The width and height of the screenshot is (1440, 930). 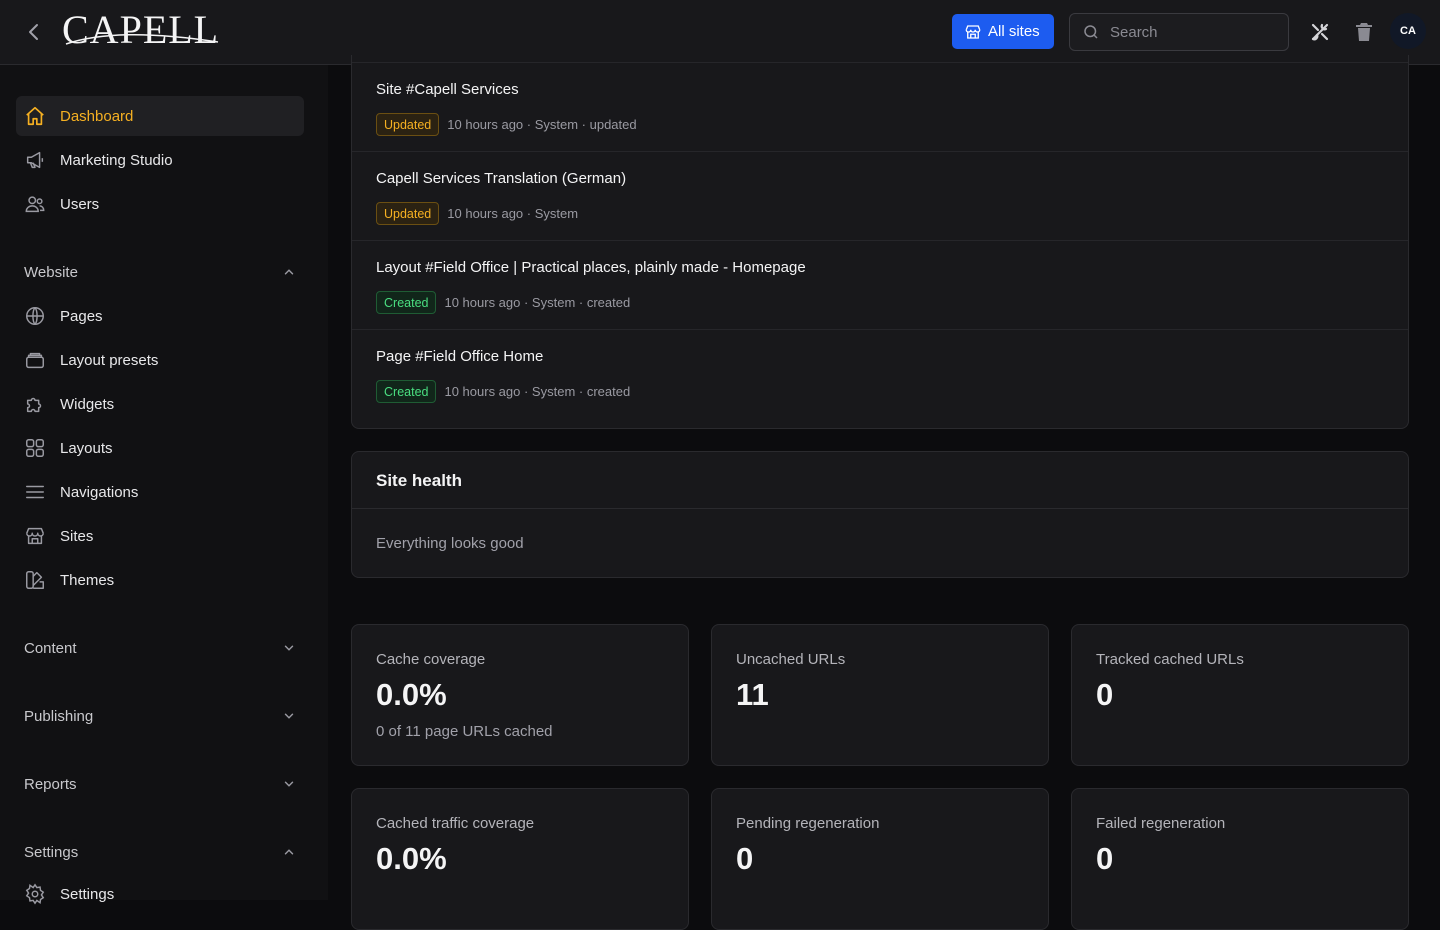 I want to click on stat-card-cached-traffic-coverage: Cached traffic coverage 0.0%, so click(x=520, y=859).